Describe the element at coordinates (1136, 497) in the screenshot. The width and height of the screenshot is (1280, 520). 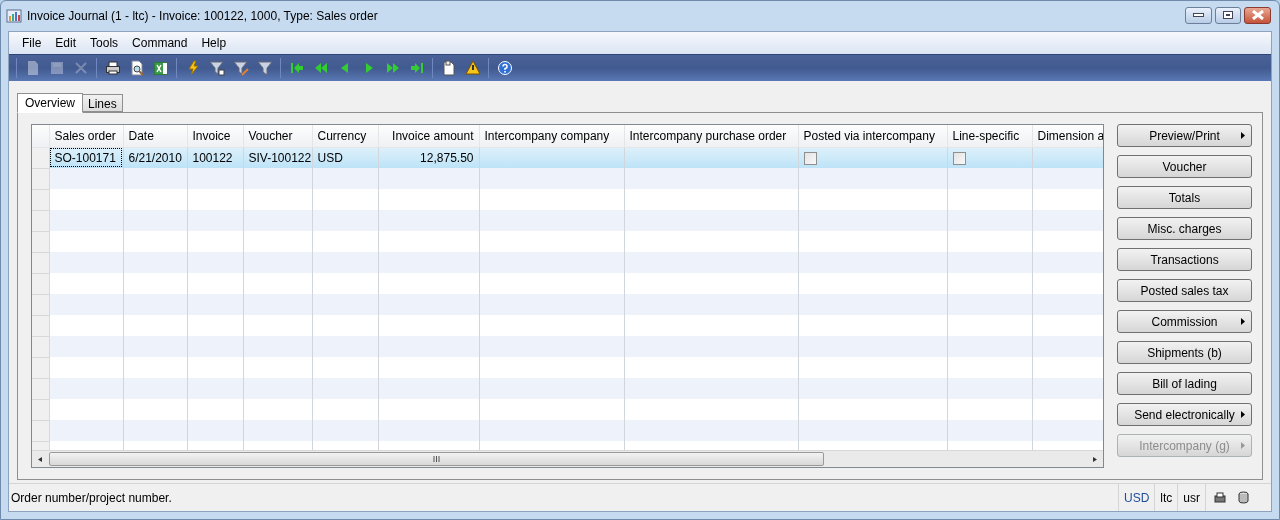
I see `status-field: USD` at that location.